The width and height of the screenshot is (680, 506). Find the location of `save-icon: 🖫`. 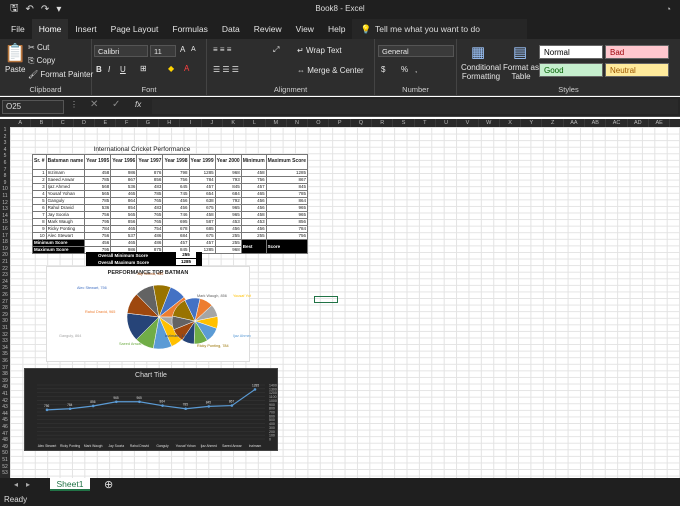

save-icon: 🖫 is located at coordinates (14, 9).